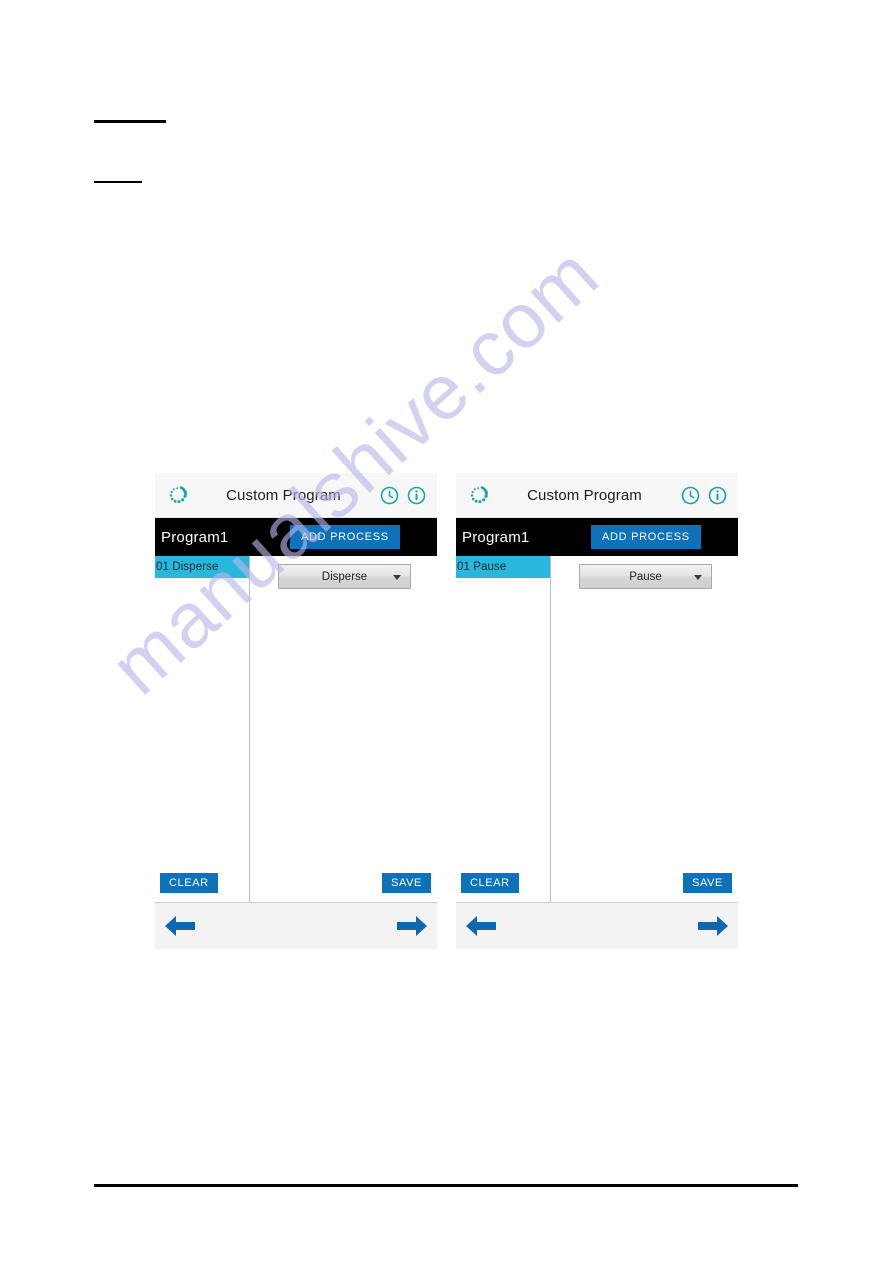 Image resolution: width=892 pixels, height=1263 pixels. What do you see at coordinates (343, 729) in the screenshot?
I see `process-detail-content: Disperse` at bounding box center [343, 729].